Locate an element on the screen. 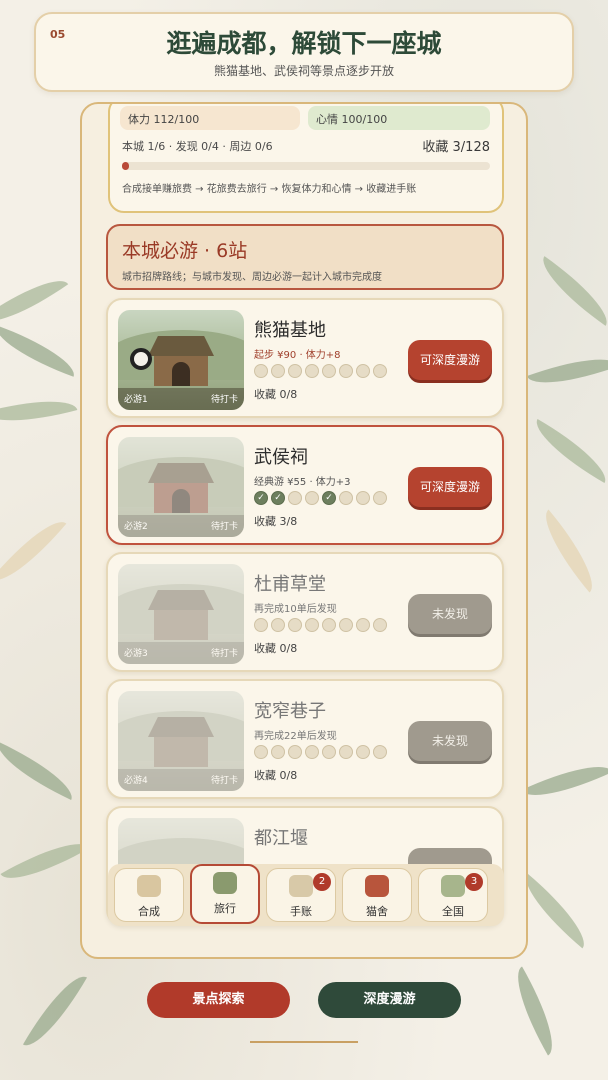  page-subtitle: 熊猫基地、武侯祠等景点逐步开放 is located at coordinates (303, 71).